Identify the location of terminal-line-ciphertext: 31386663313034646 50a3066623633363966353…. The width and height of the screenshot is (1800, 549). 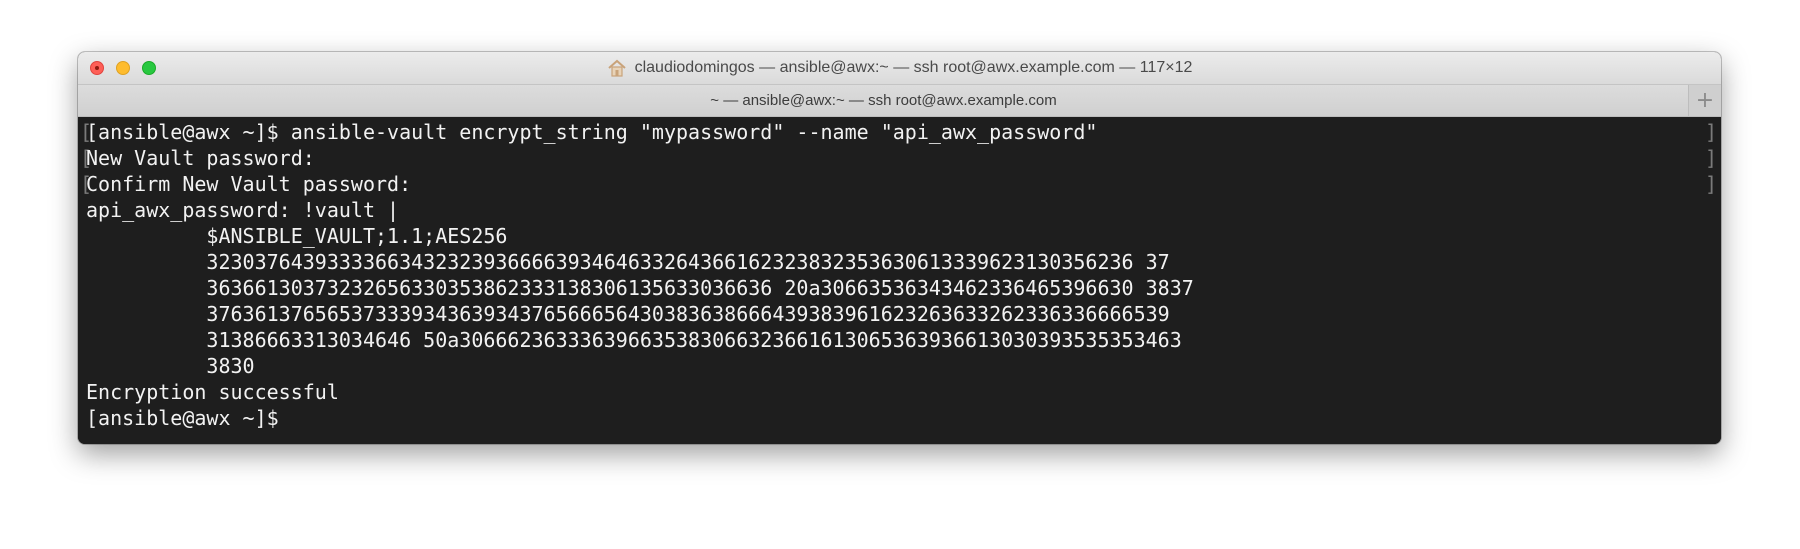
(634, 340).